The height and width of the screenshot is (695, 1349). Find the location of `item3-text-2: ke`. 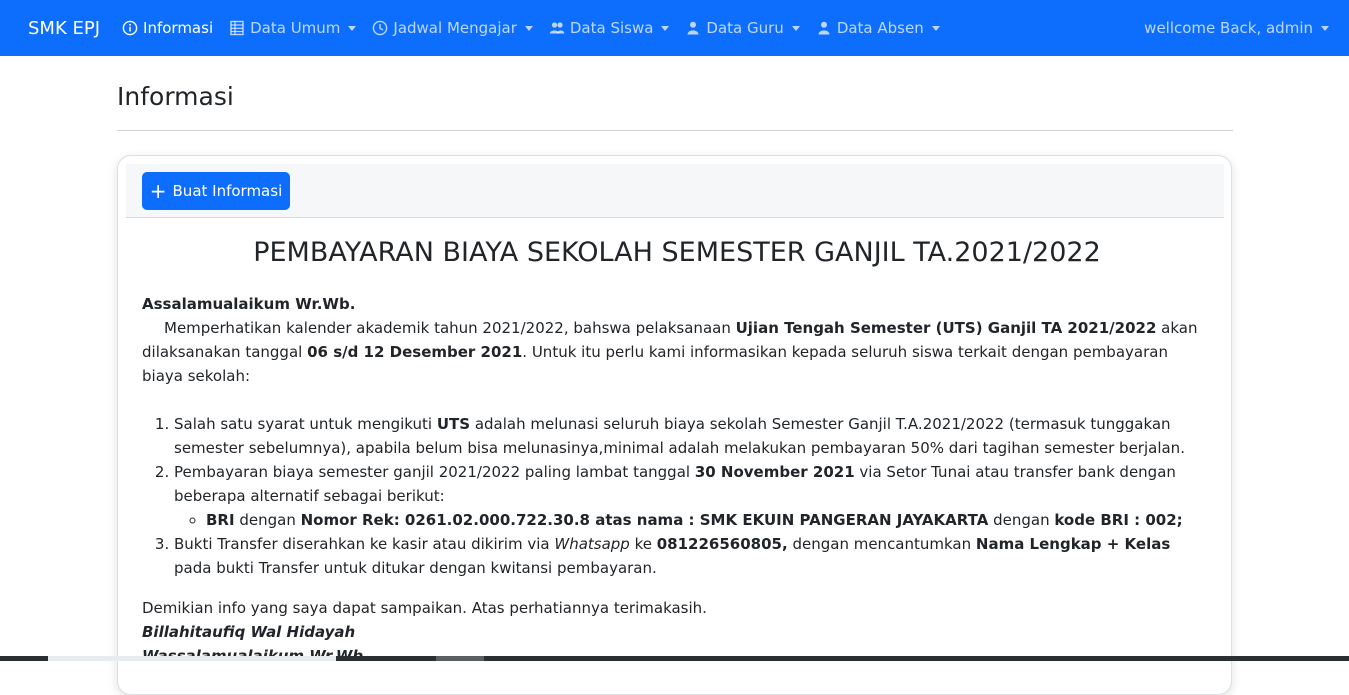

item3-text-2: ke is located at coordinates (643, 544).